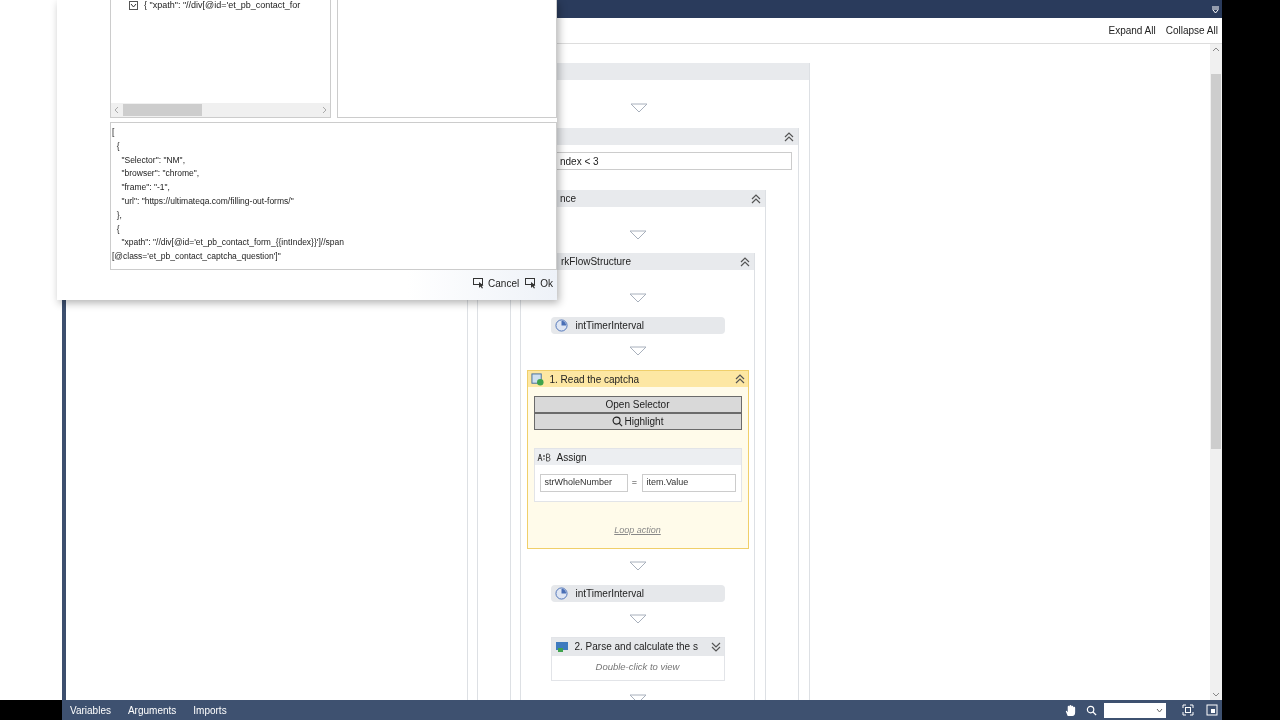 This screenshot has width=1280, height=720. I want to click on expand-icon, so click(715, 646).